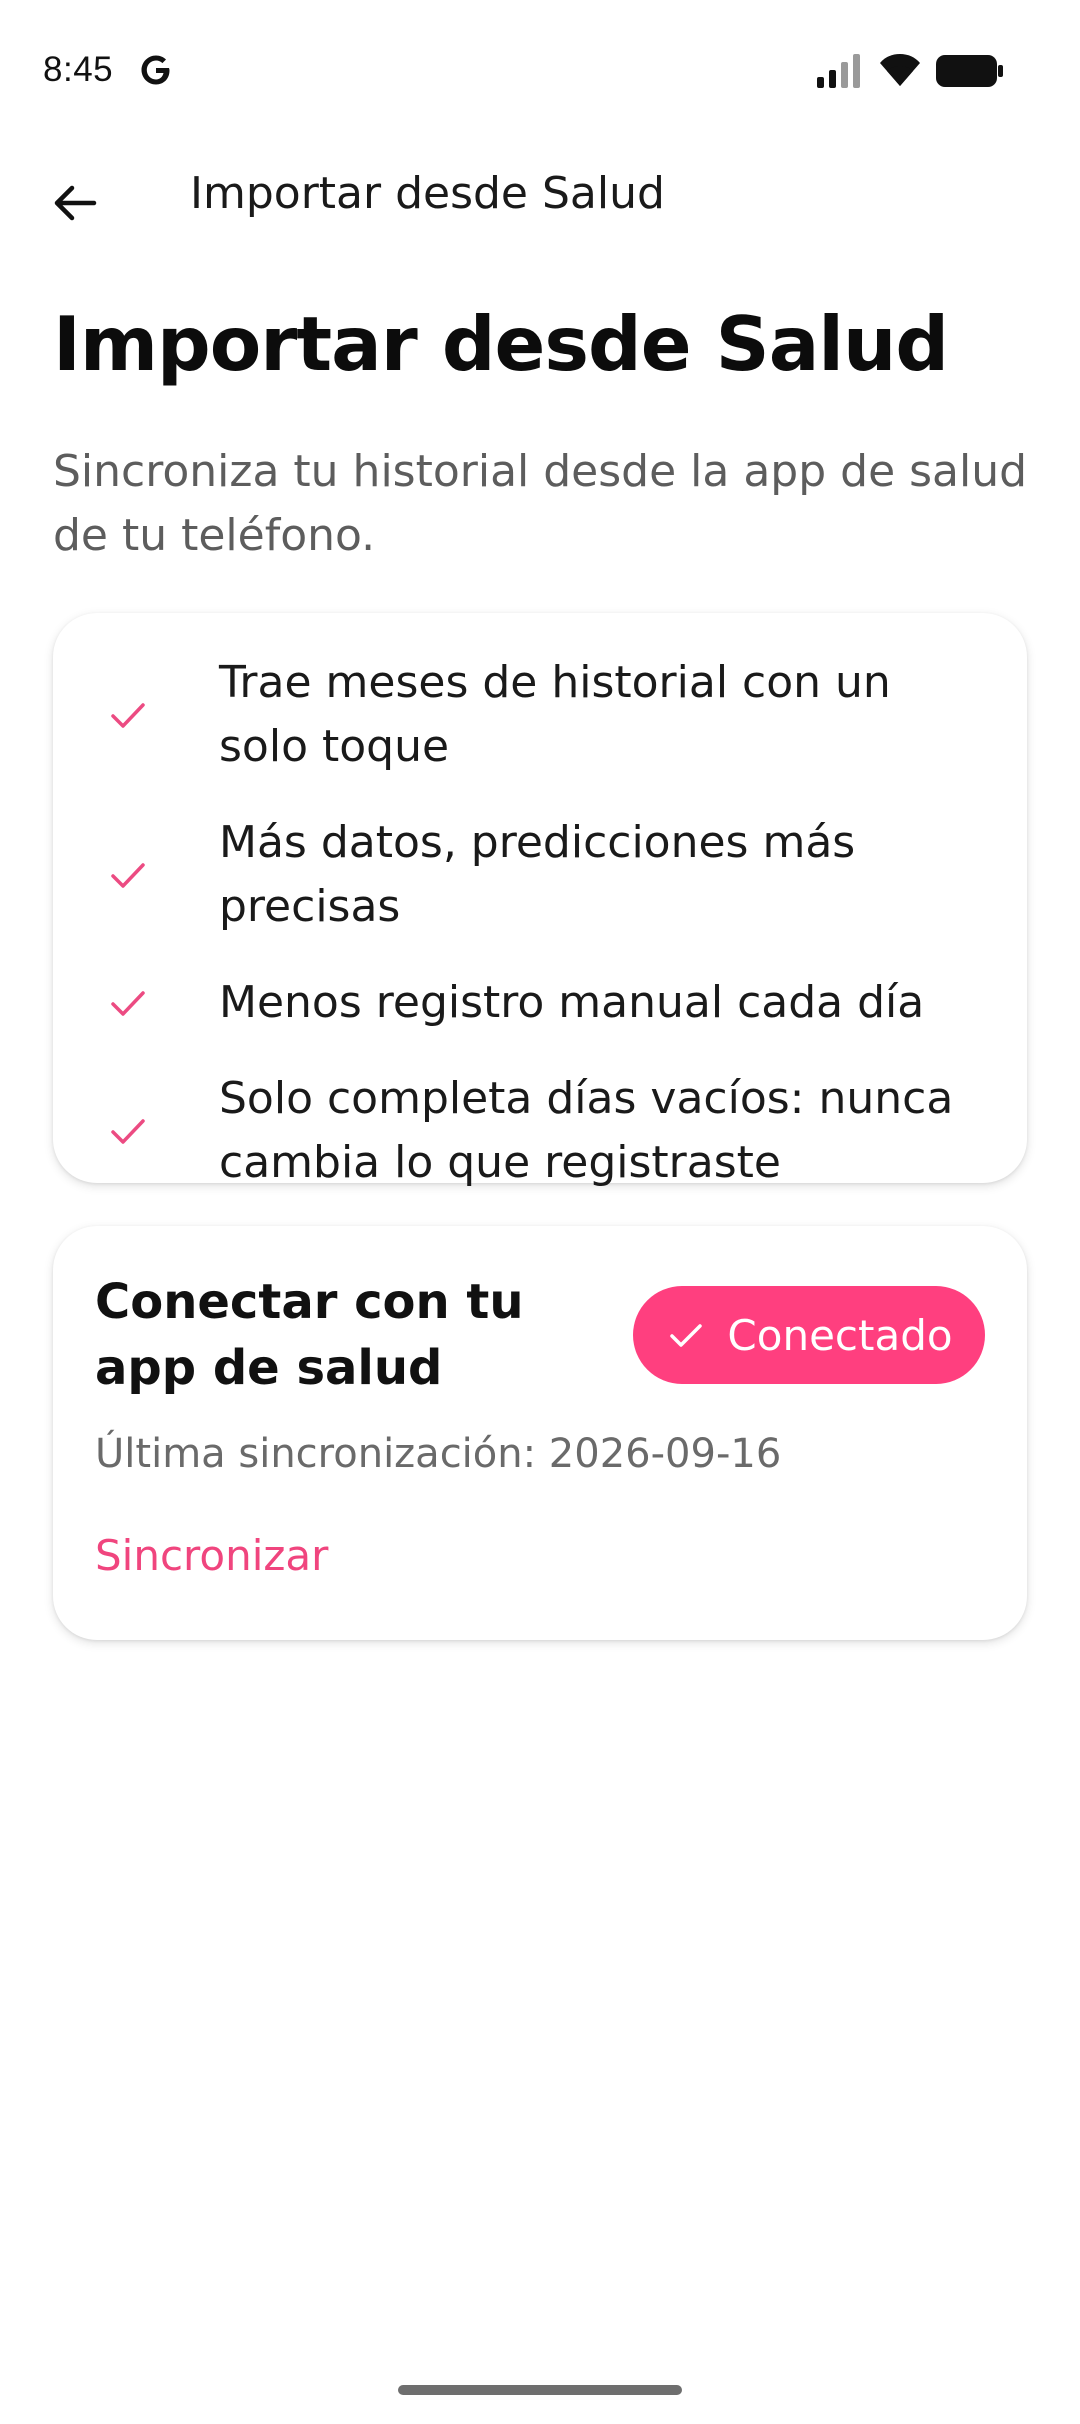 This screenshot has height=2424, width=1080. Describe the element at coordinates (970, 71) in the screenshot. I see `battery-icon` at that location.